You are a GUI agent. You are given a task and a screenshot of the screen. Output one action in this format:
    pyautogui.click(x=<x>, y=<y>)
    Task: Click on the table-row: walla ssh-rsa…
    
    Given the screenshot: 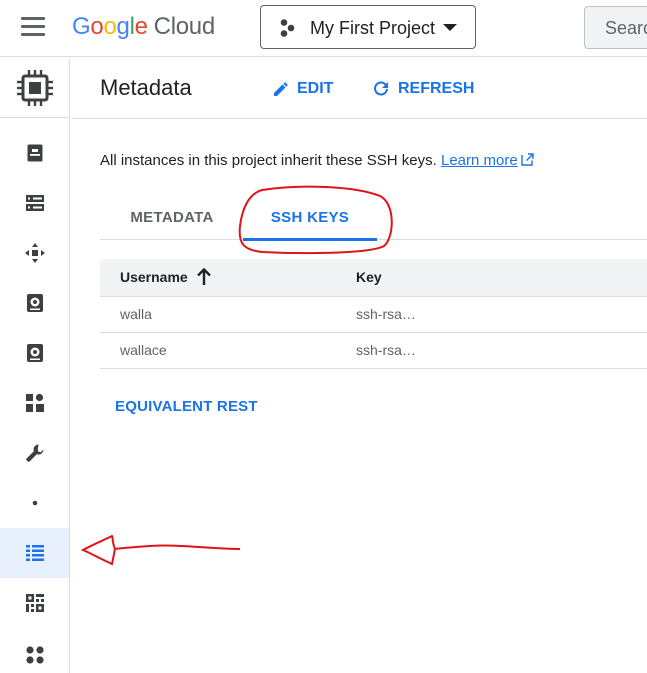 What is the action you would take?
    pyautogui.click(x=373, y=314)
    